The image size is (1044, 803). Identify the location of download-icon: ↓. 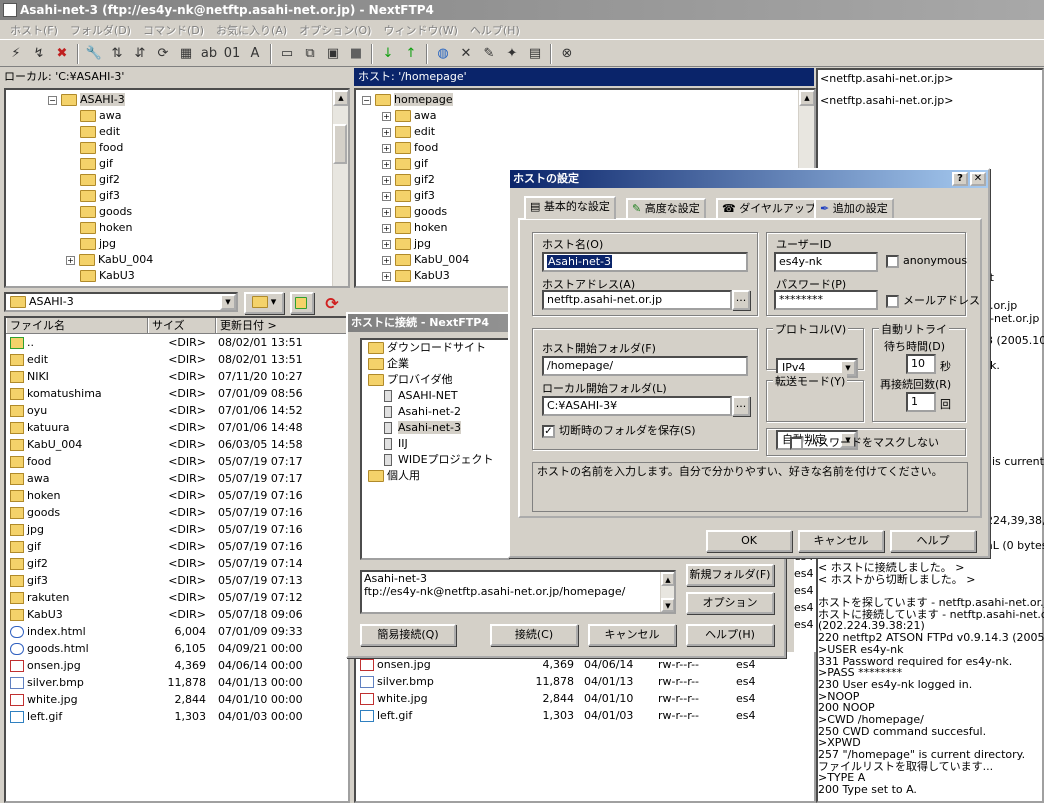
(388, 54).